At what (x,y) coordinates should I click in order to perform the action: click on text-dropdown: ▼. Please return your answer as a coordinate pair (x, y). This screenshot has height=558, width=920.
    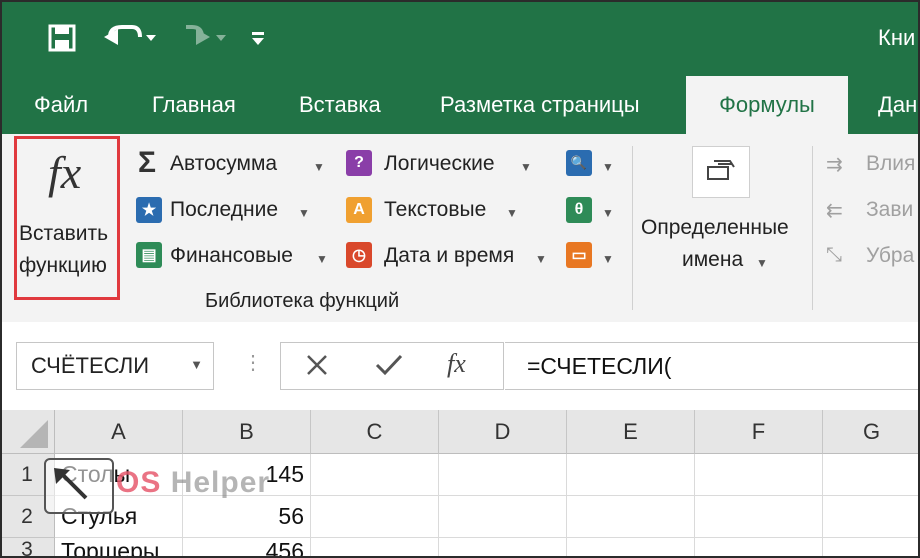
    Looking at the image, I should click on (512, 213).